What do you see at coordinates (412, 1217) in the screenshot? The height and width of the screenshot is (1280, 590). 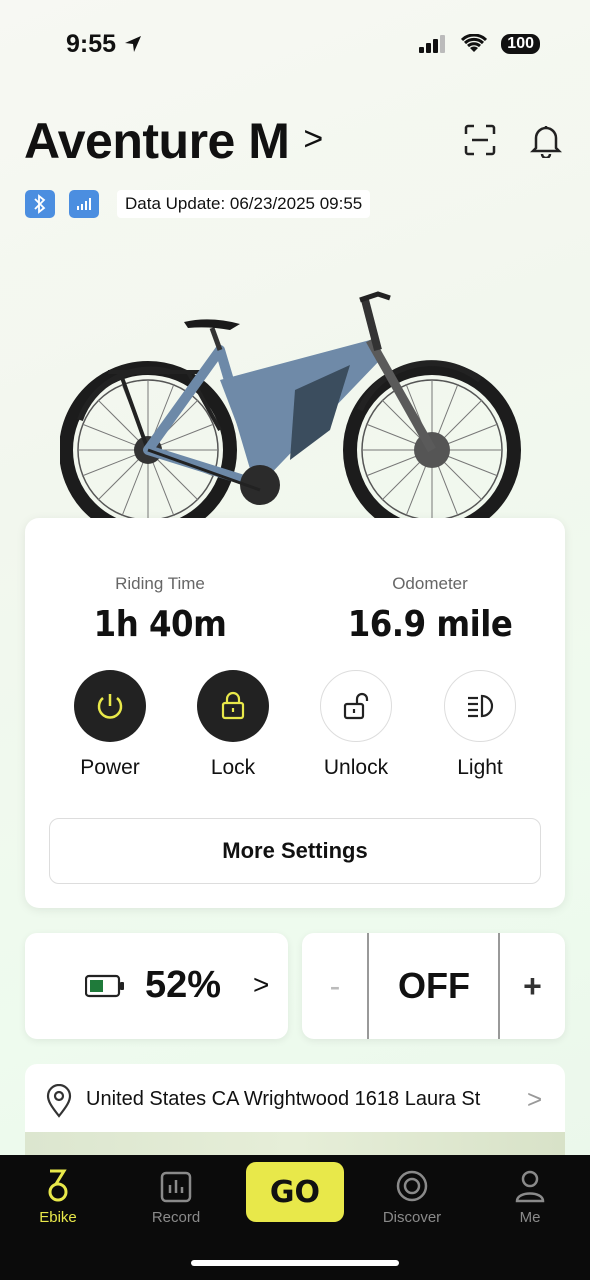 I see `tab-discover-label: Discover` at bounding box center [412, 1217].